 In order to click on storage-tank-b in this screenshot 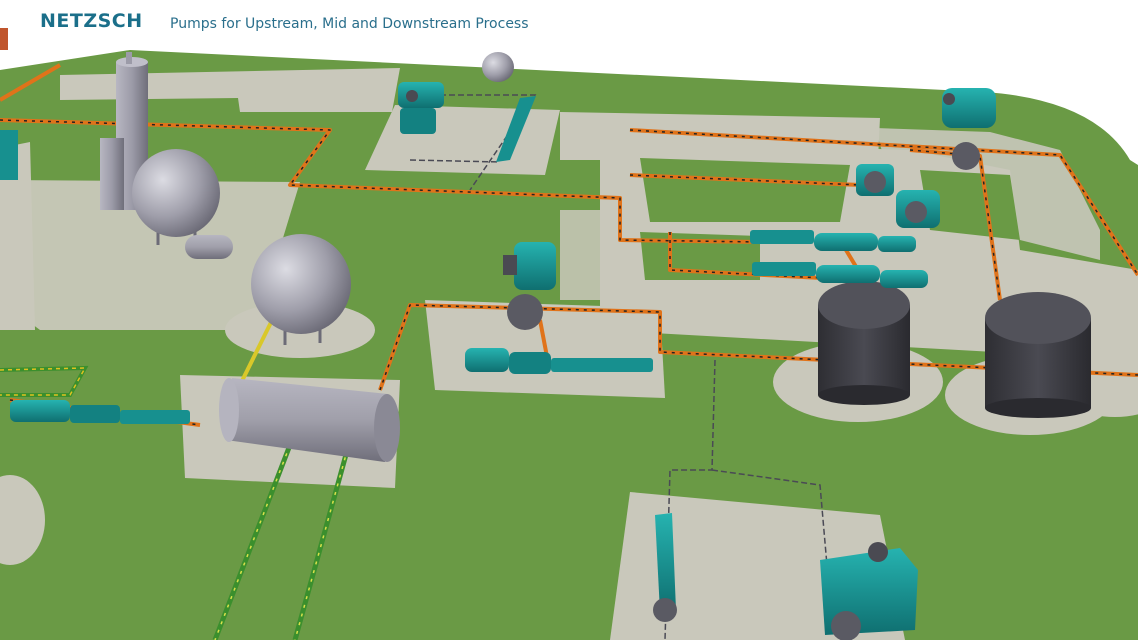, I will do `click(1038, 355)`.